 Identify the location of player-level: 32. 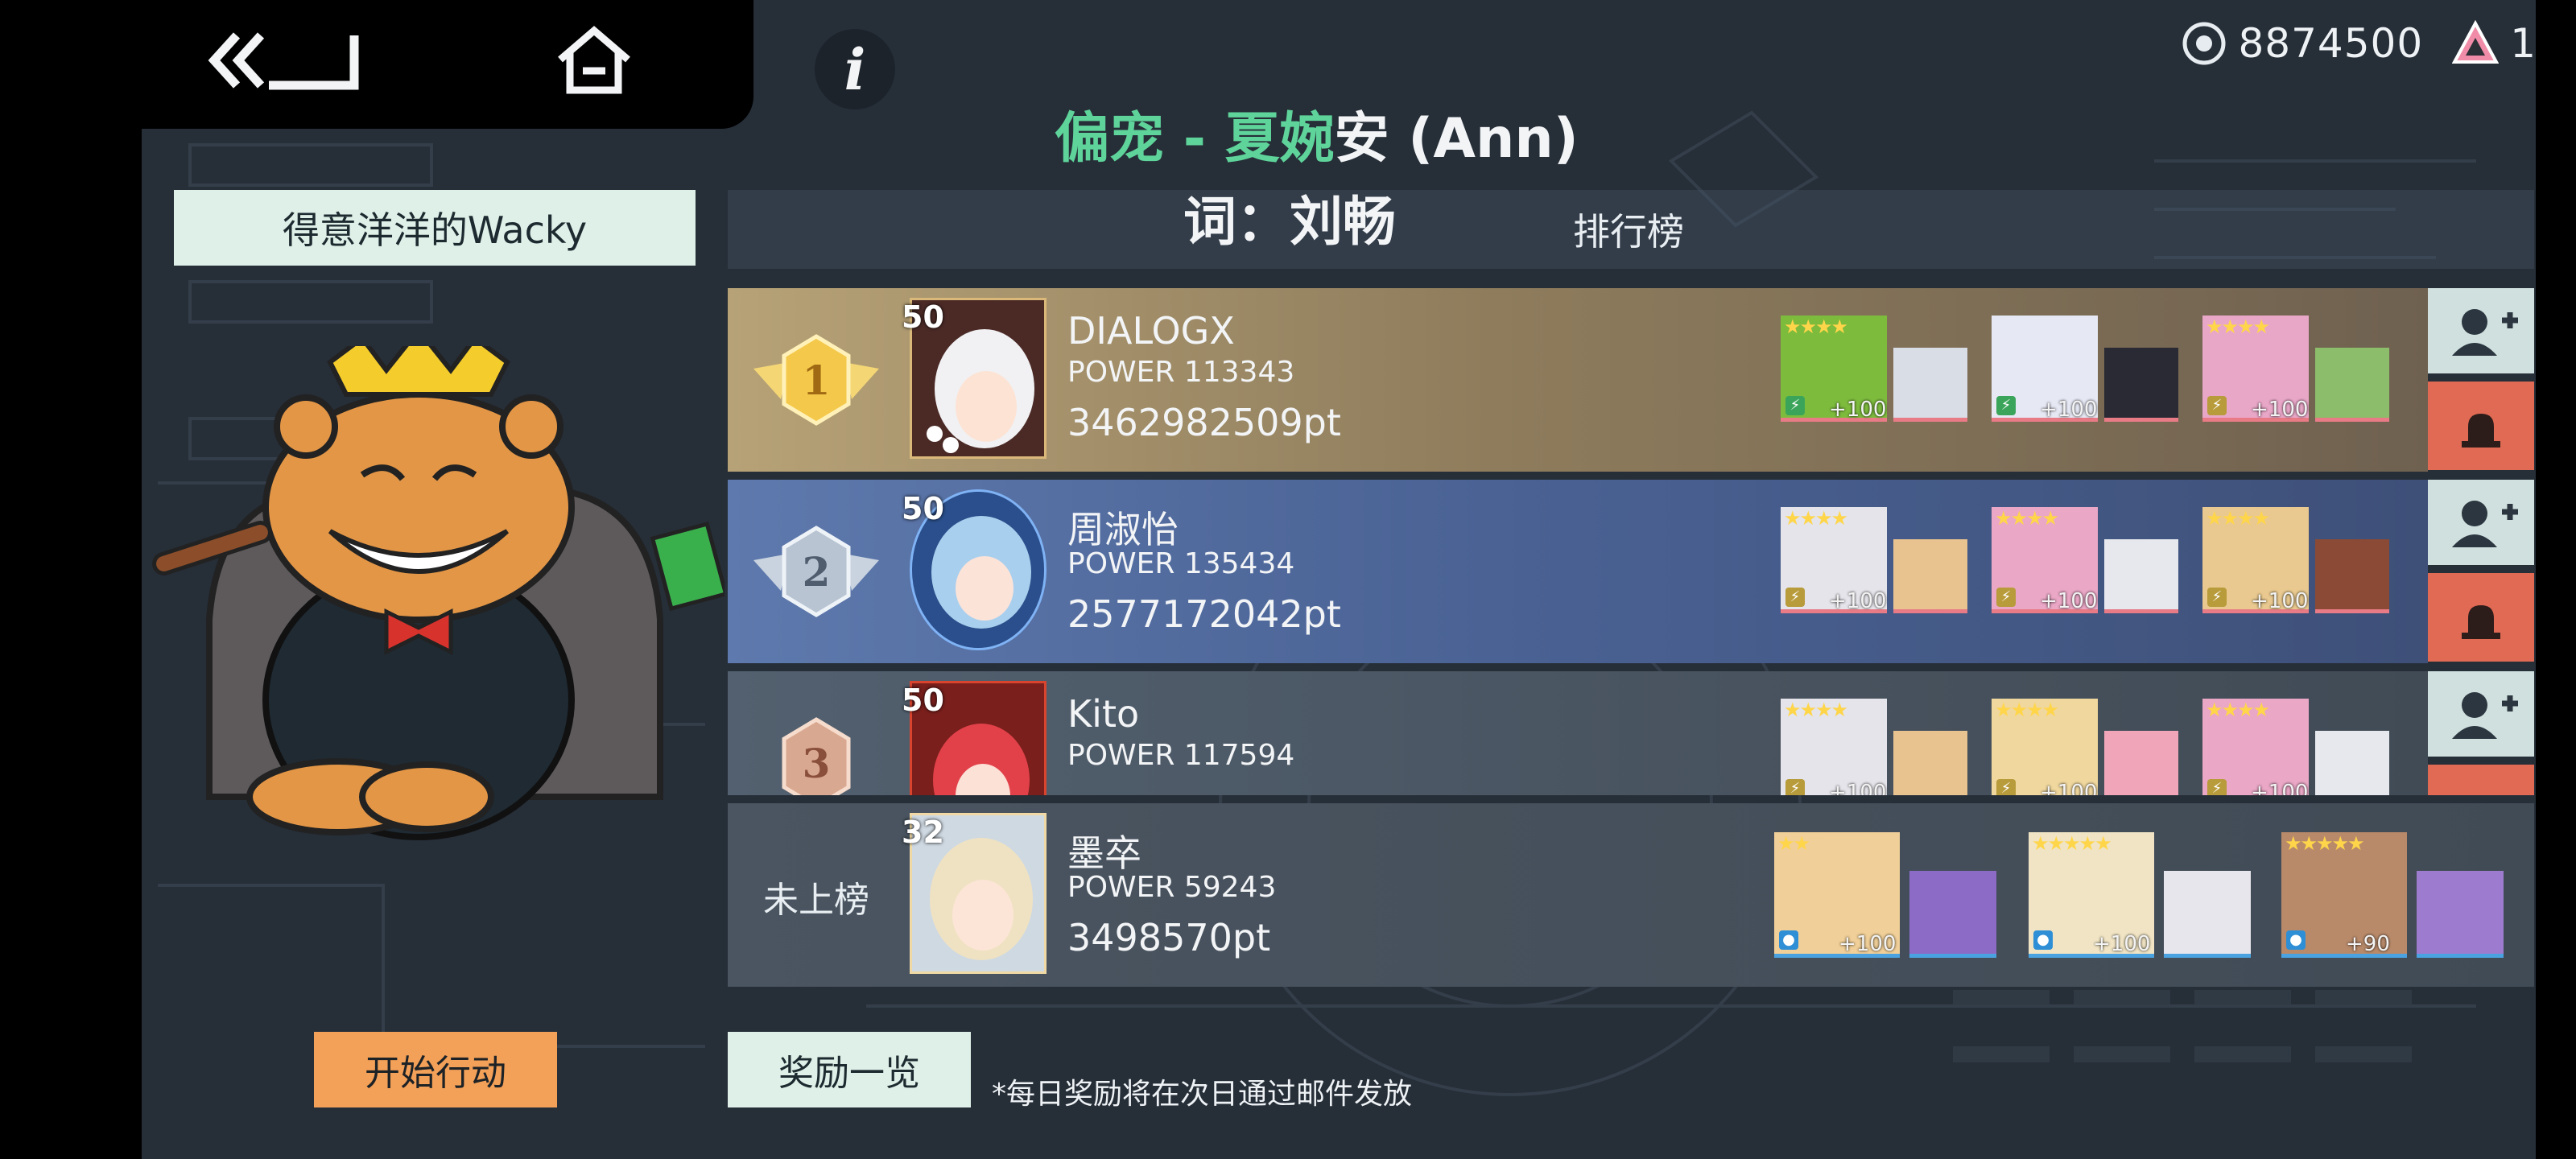
(923, 832).